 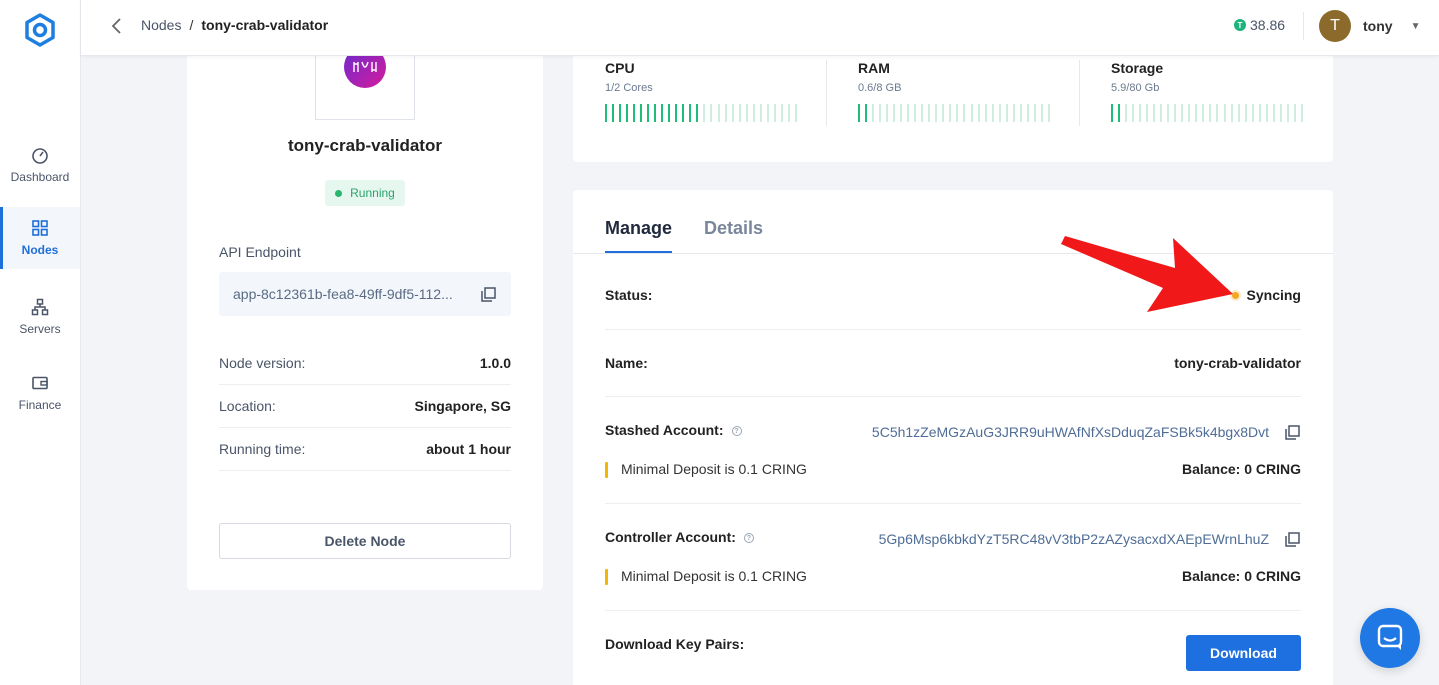 I want to click on delete-node-button: Delete Node, so click(x=365, y=541).